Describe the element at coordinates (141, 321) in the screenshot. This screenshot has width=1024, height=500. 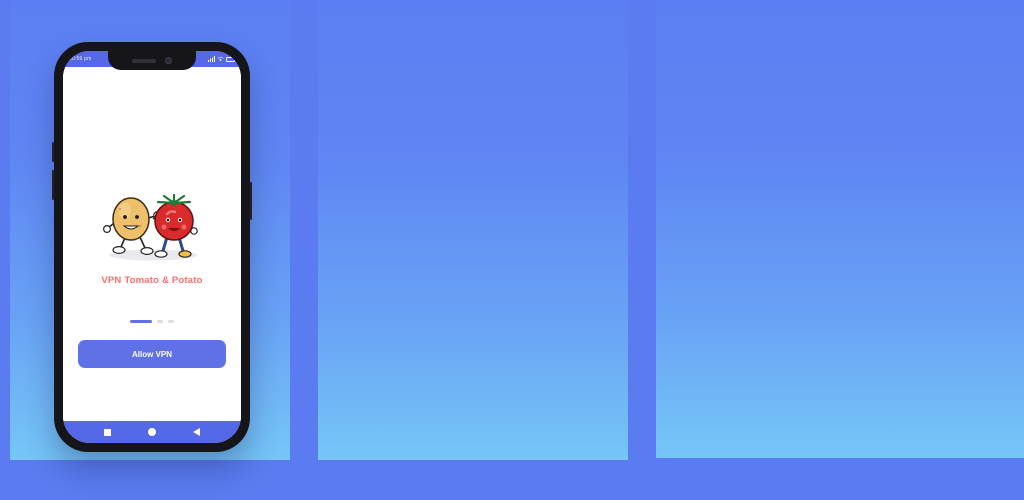
I see `pager-dot-active` at that location.